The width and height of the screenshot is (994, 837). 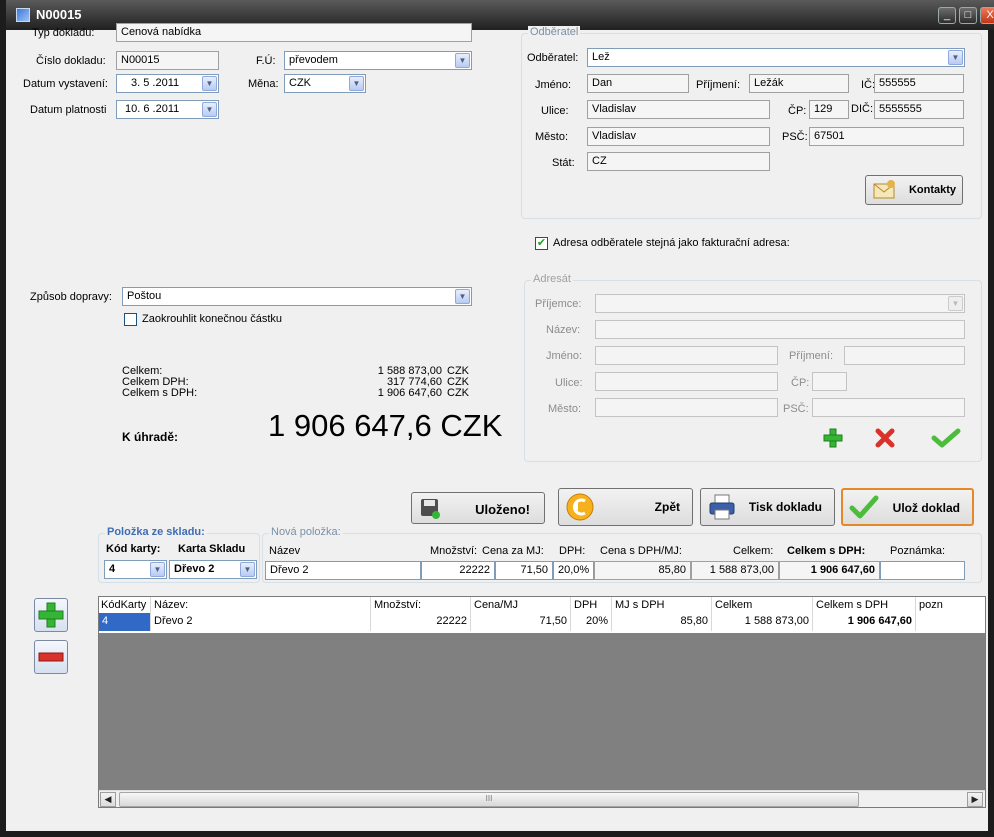 I want to click on datum-vystaveni-picker: 3. 5 .2011 ▼, so click(x=167, y=83).